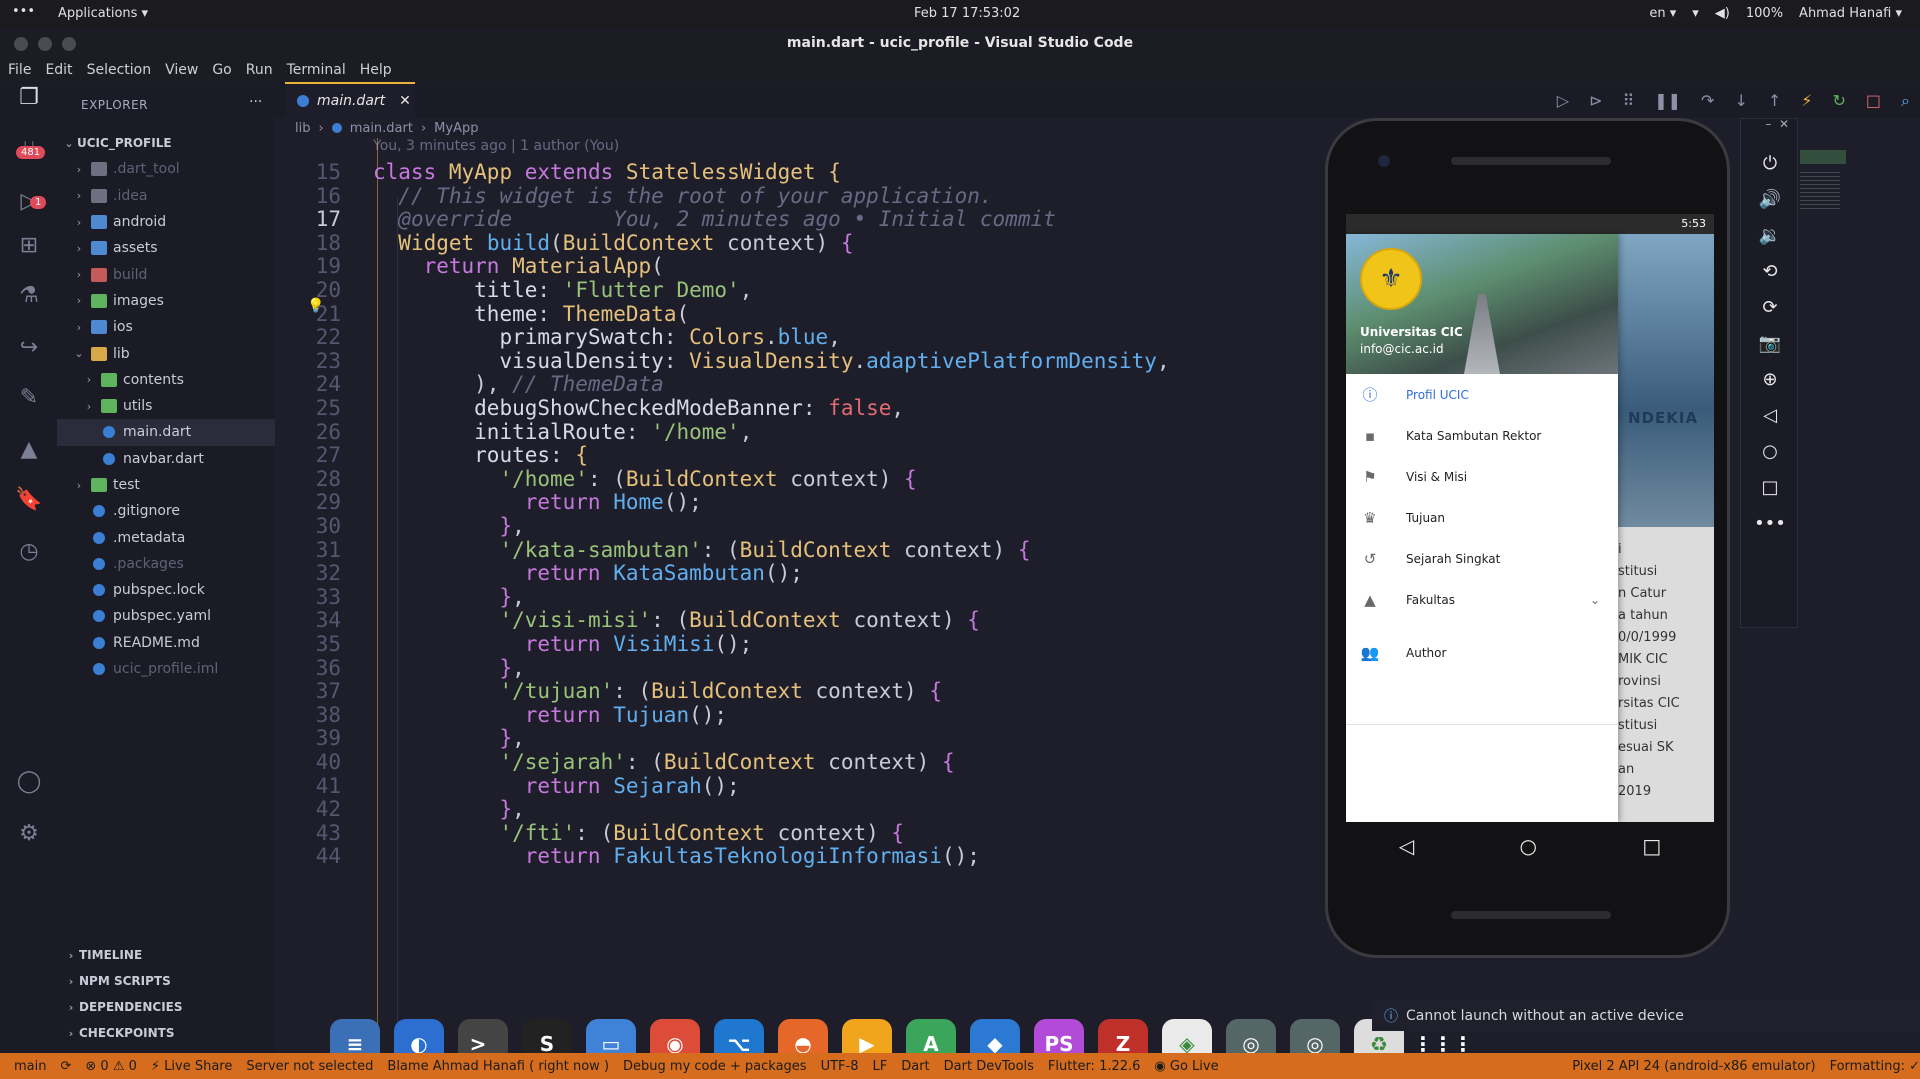 The height and width of the screenshot is (1079, 1920). Describe the element at coordinates (259, 70) in the screenshot. I see `menu-run: Run` at that location.